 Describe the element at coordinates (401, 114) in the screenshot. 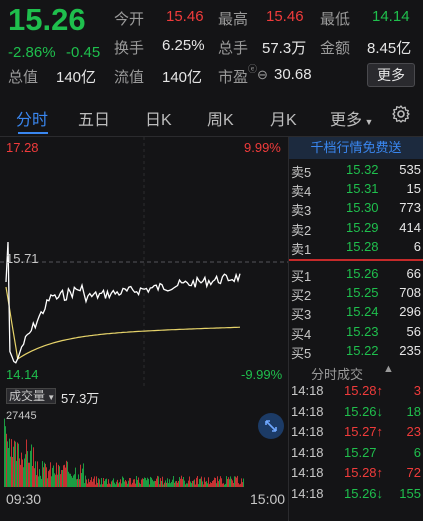

I see `settings-gear-icon` at that location.